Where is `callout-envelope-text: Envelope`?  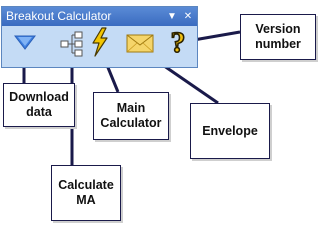 callout-envelope-text: Envelope is located at coordinates (230, 130).